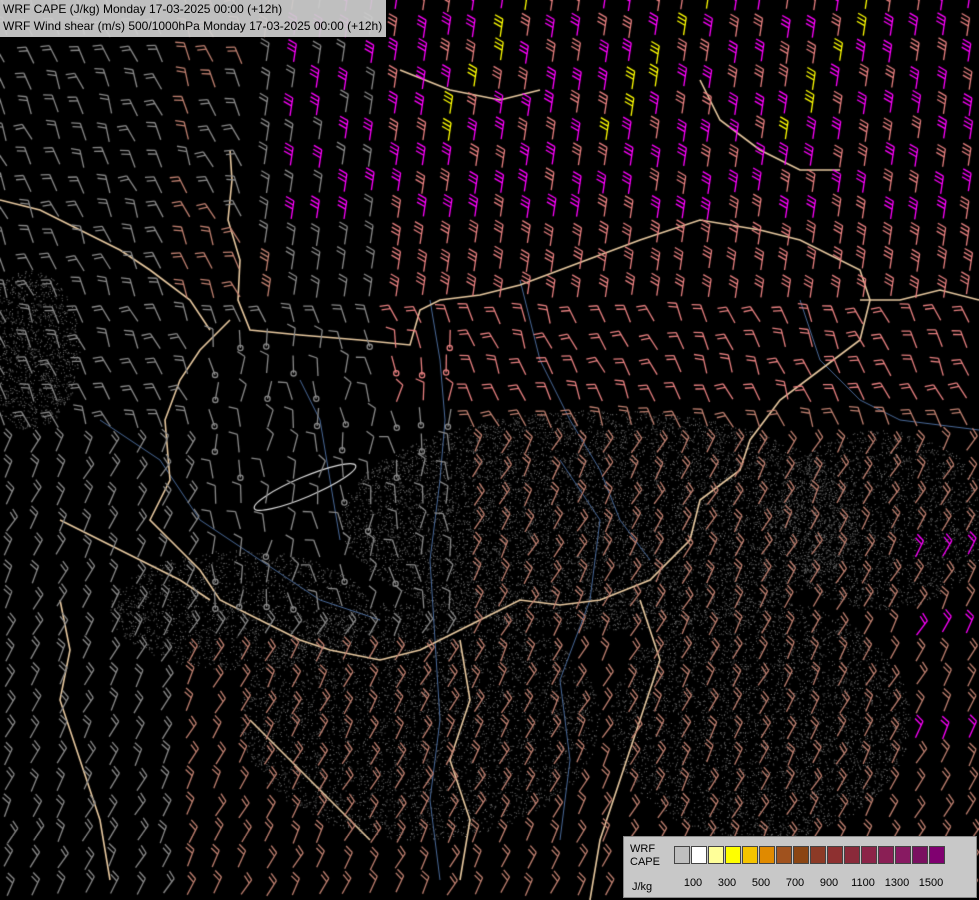 Image resolution: width=979 pixels, height=900 pixels. I want to click on legend-title: WRF CAPE, so click(645, 856).